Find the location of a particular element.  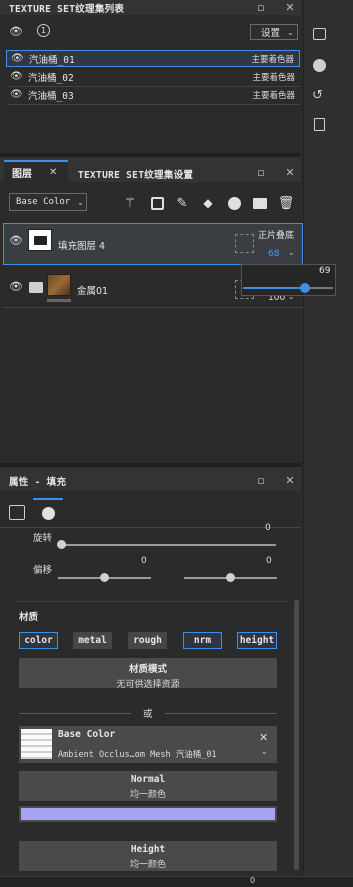

display-settings-icon is located at coordinates (319, 34).